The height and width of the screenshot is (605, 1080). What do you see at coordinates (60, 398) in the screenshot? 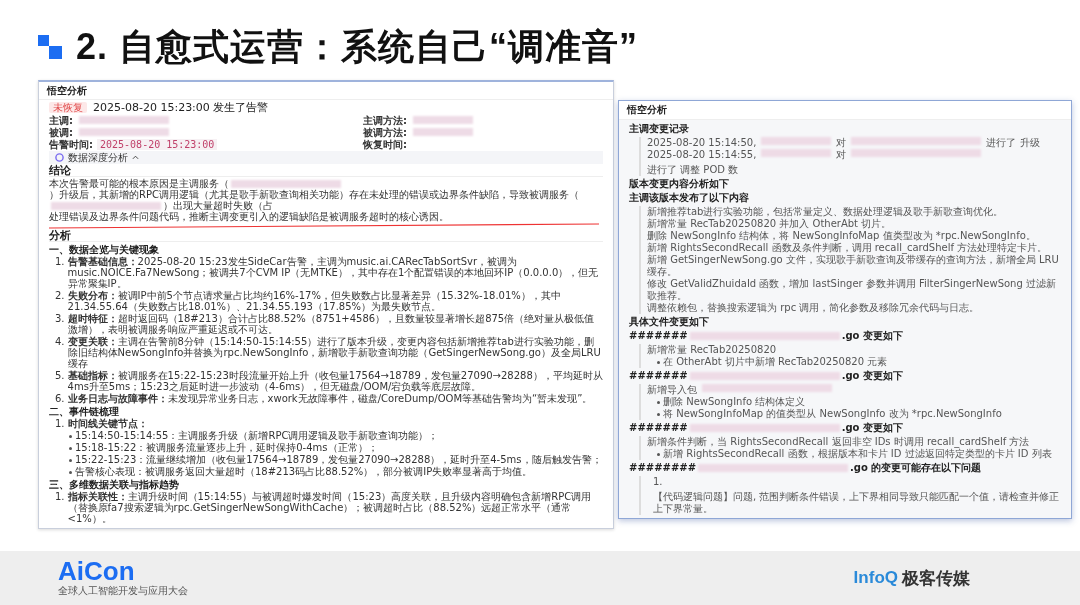
I see `list-number: 6.` at bounding box center [60, 398].